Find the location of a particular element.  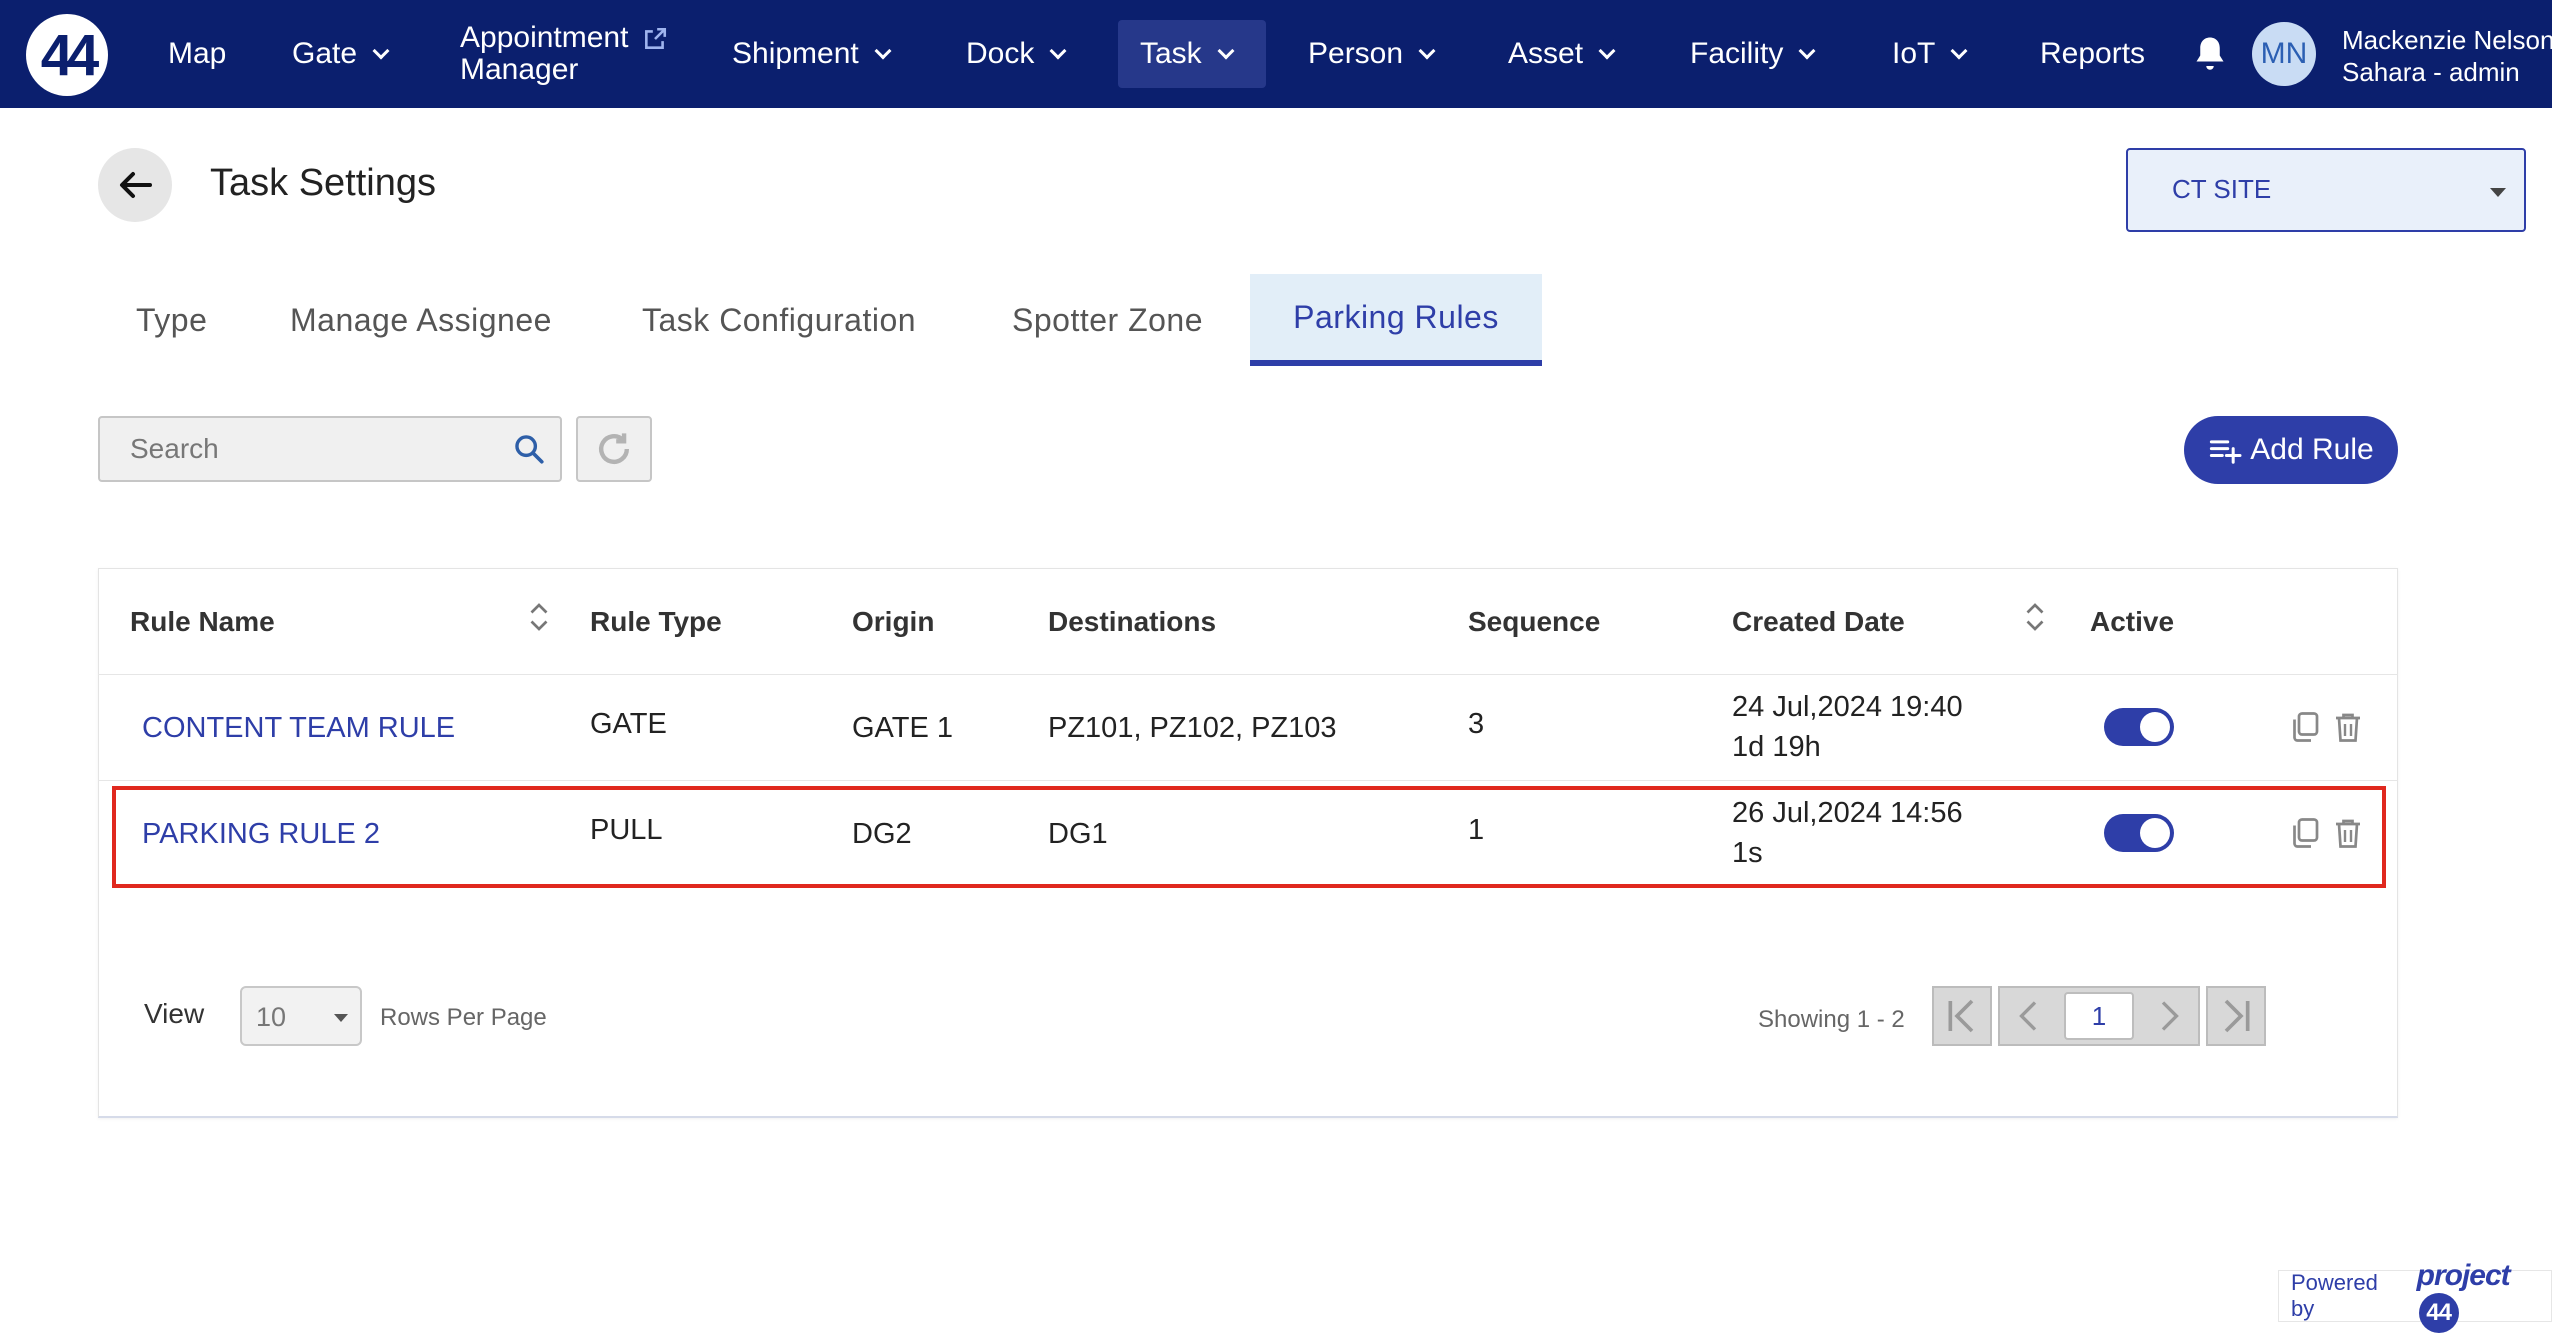

column-header-origin: Origin is located at coordinates (893, 621).